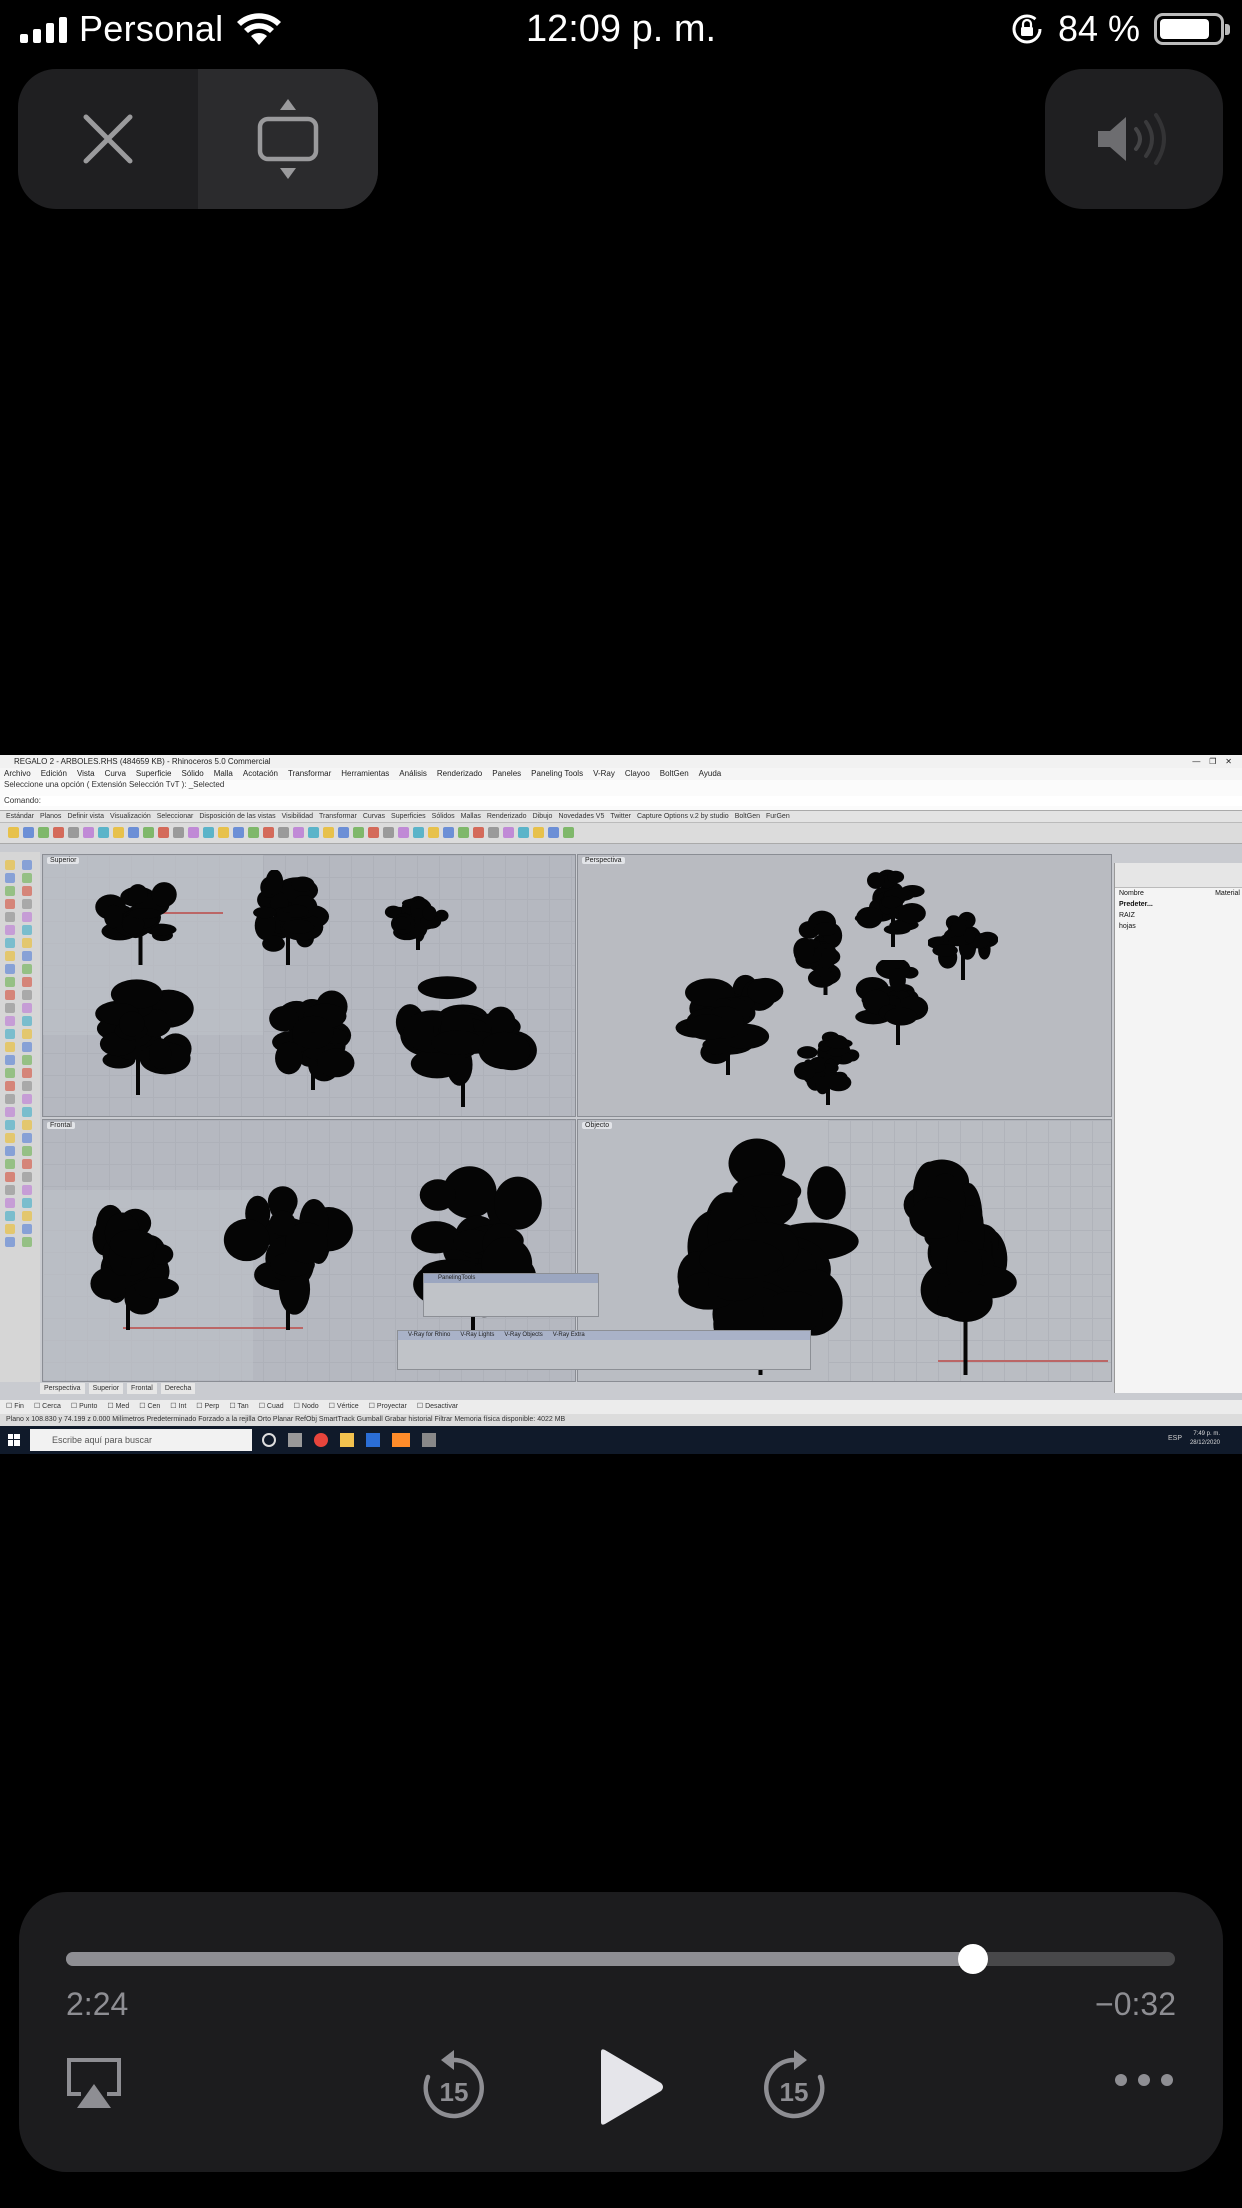 The width and height of the screenshot is (1242, 2208). I want to click on outlook-icon, so click(373, 1440).